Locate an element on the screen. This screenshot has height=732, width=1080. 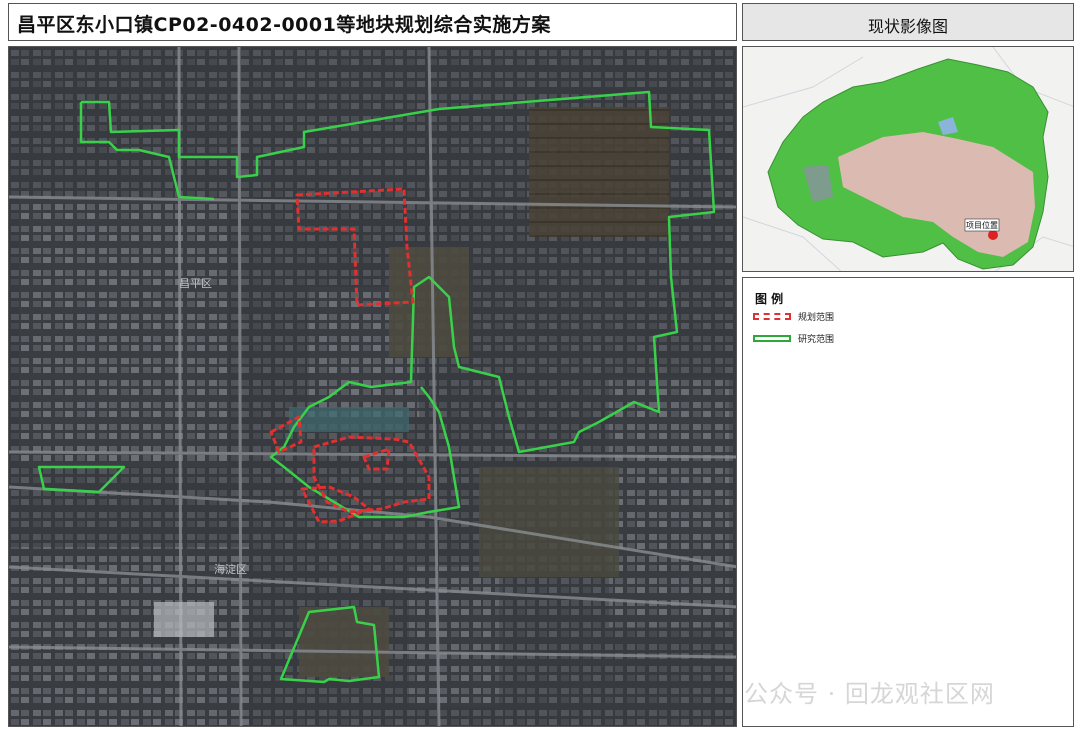
project-marker is located at coordinates (993, 235).